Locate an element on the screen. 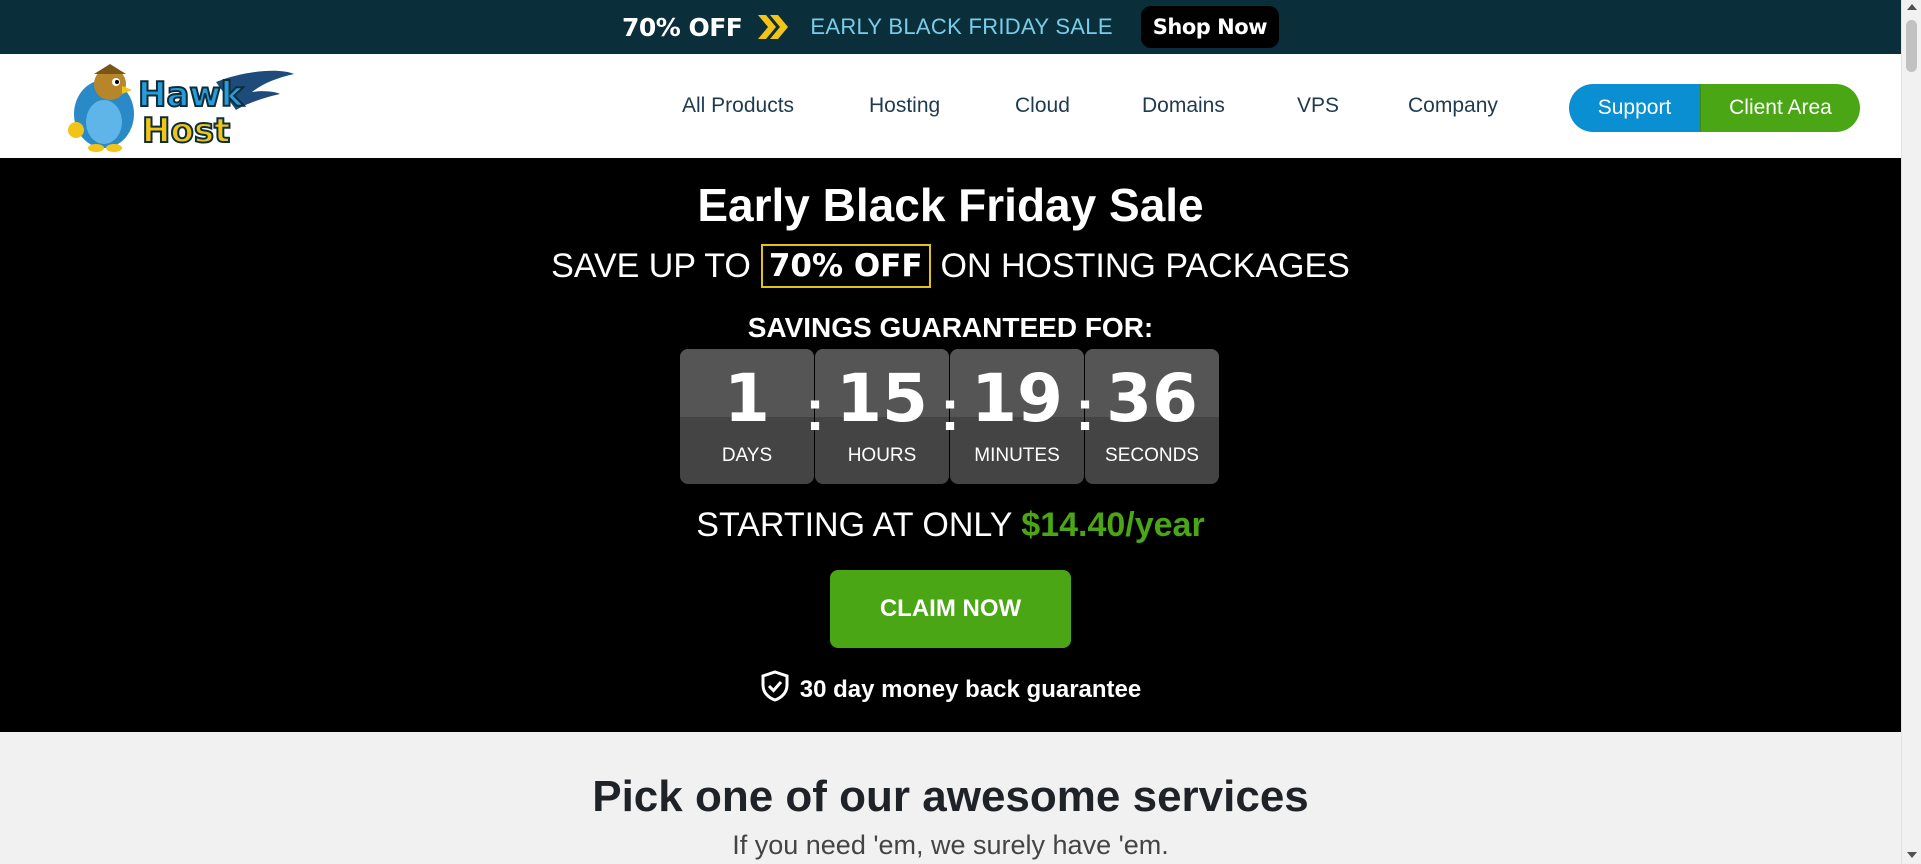  promo-sale-text: EARLY BLACK FRIDAY SALE is located at coordinates (961, 26).